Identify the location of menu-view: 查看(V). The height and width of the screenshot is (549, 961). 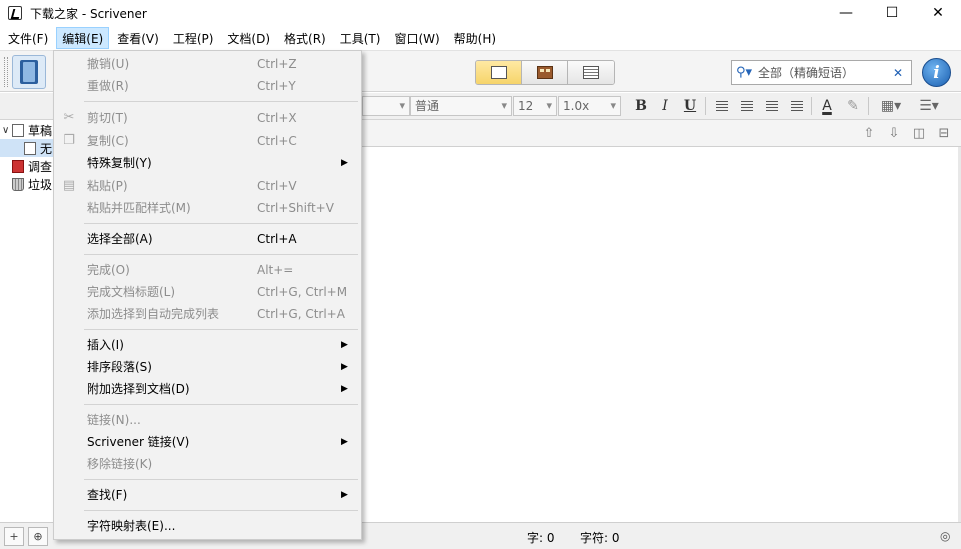
(138, 38).